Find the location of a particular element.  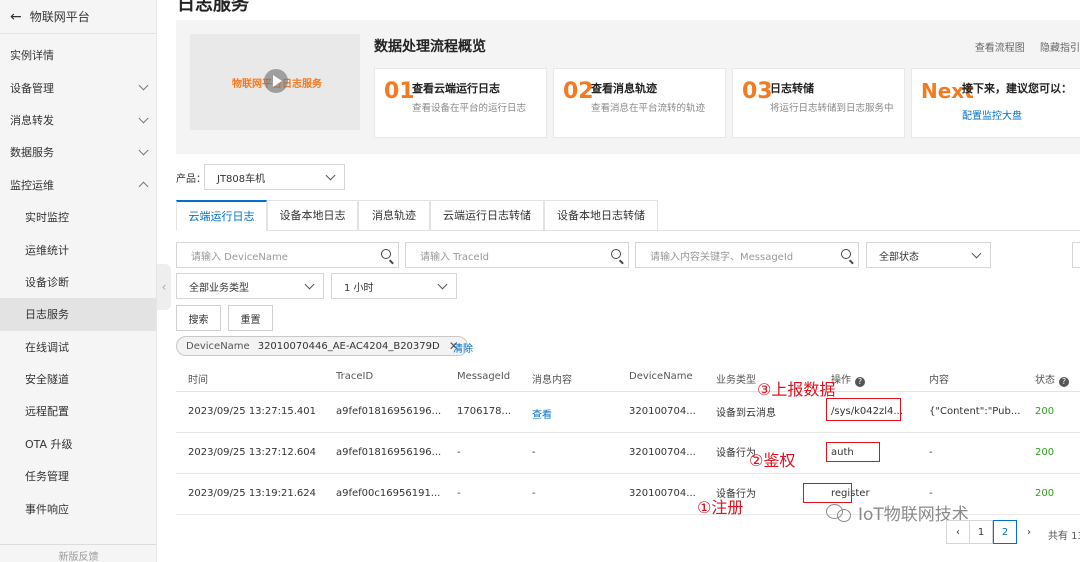

next-page-button: › is located at coordinates (1029, 532).